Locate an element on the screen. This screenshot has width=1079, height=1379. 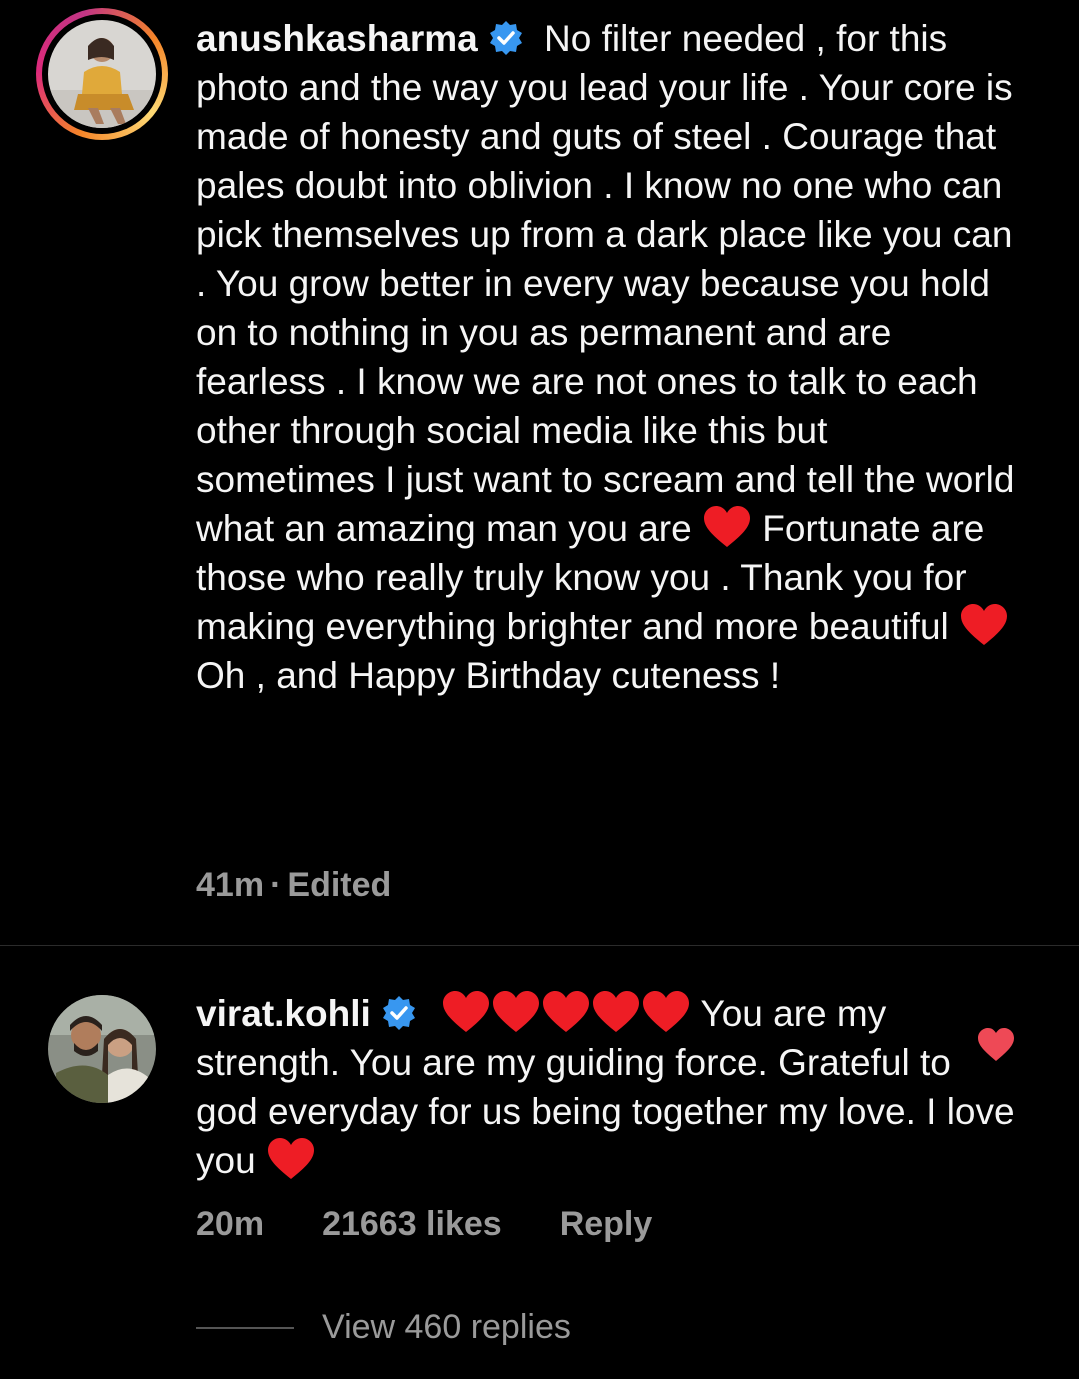
avatar-anushkasharma is located at coordinates (102, 74).